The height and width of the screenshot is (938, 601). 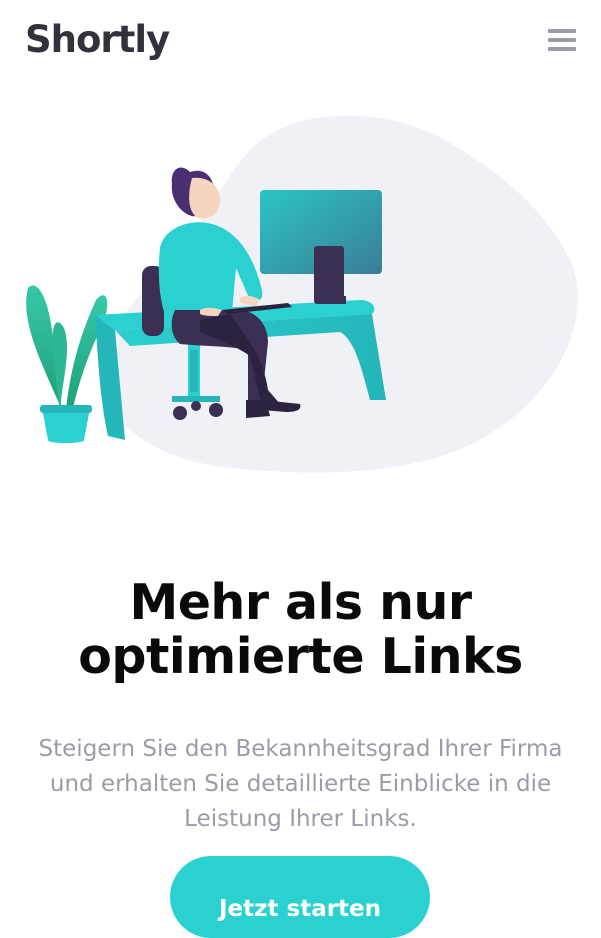 What do you see at coordinates (67, 364) in the screenshot?
I see `plant-icon` at bounding box center [67, 364].